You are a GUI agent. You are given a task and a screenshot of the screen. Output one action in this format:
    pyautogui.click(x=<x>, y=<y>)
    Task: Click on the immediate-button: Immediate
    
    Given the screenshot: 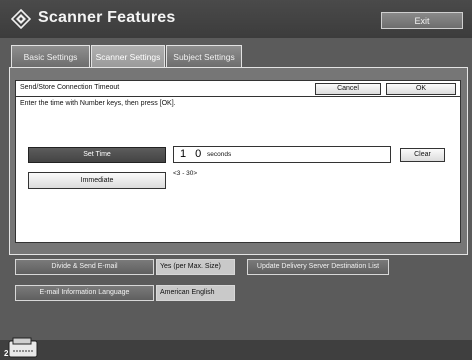 What is the action you would take?
    pyautogui.click(x=97, y=180)
    